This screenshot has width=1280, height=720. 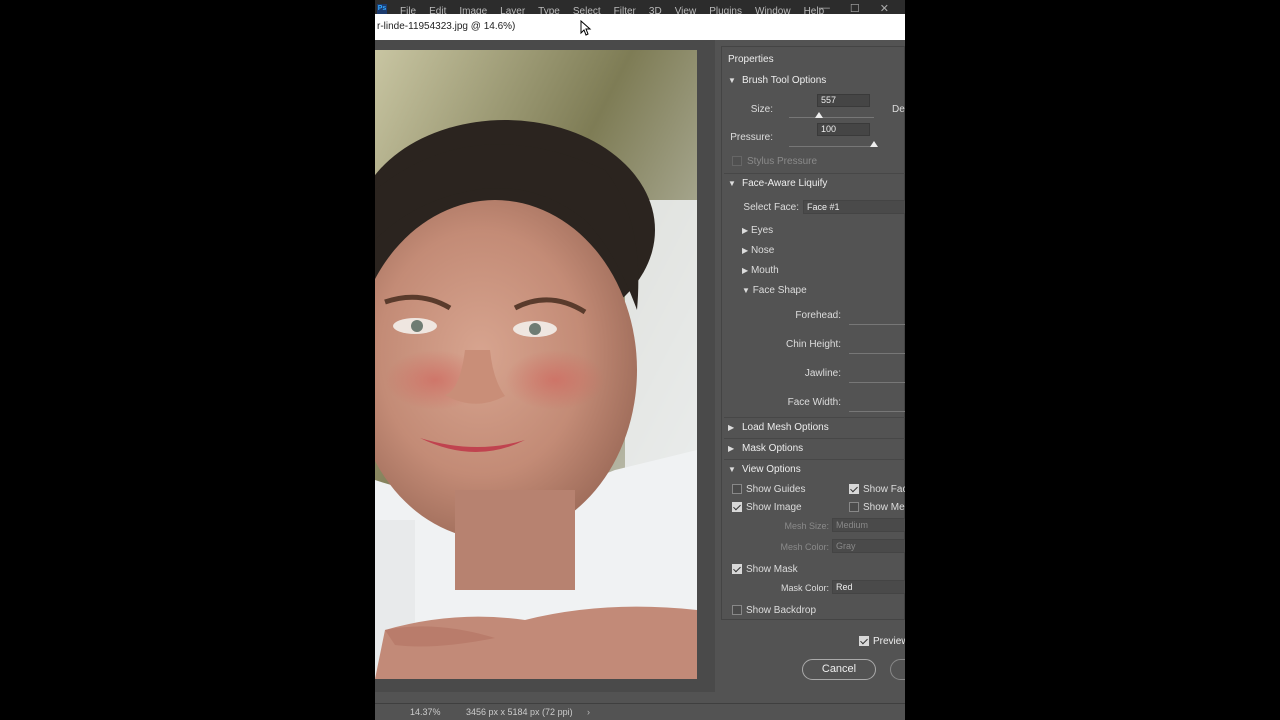 I want to click on menu-item-image: Image, so click(x=473, y=10).